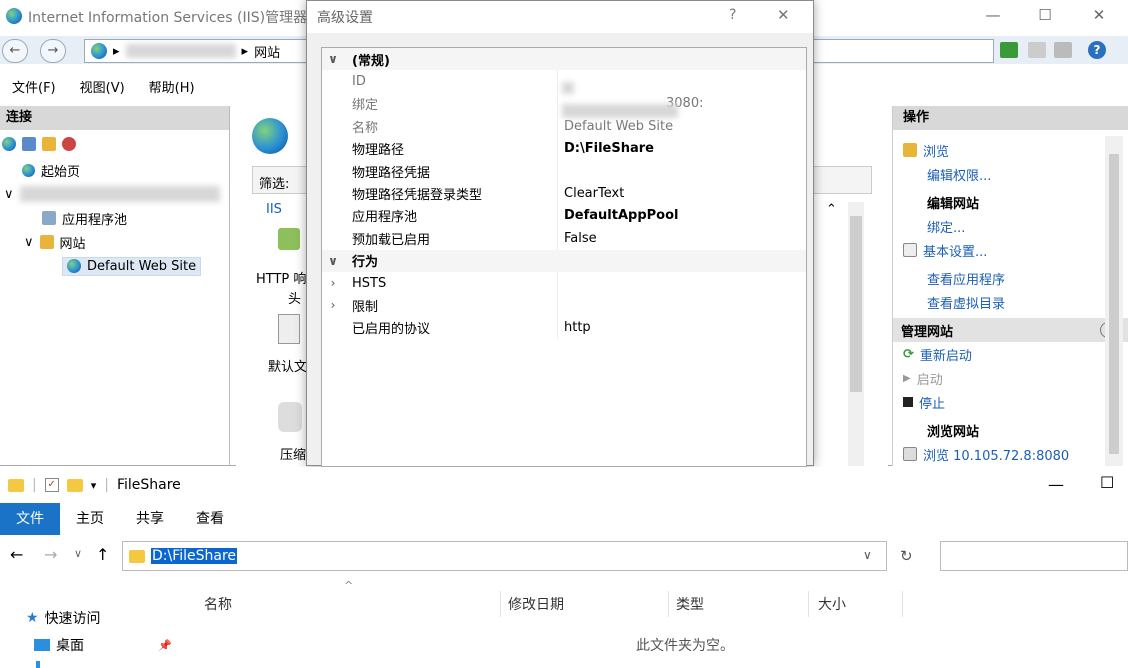 Image resolution: width=1128 pixels, height=668 pixels. Describe the element at coordinates (74, 485) in the screenshot. I see `new-folder-icon` at that location.